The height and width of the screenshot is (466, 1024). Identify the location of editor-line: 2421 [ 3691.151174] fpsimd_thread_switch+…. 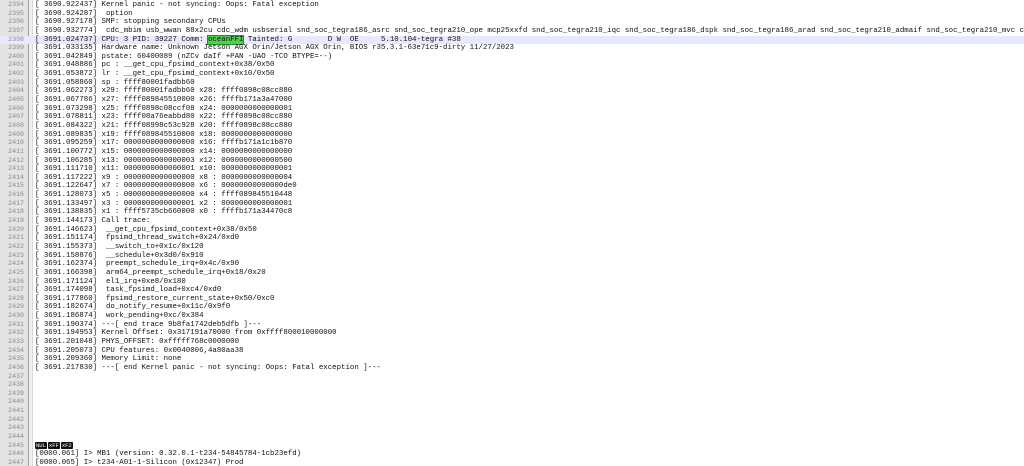
(512, 238).